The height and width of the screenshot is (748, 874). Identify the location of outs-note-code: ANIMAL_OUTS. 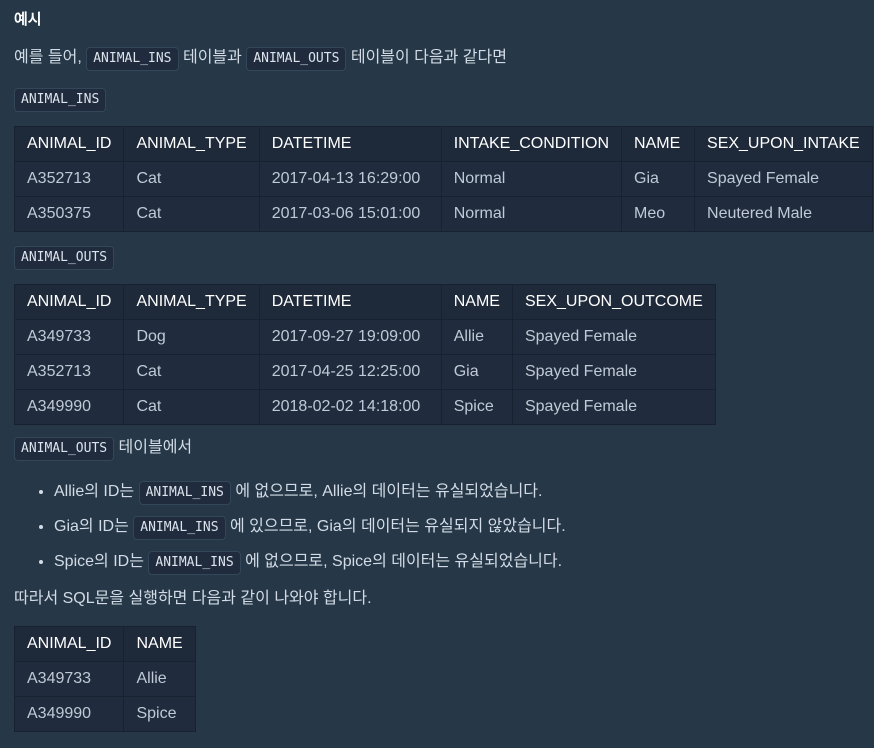
(64, 449).